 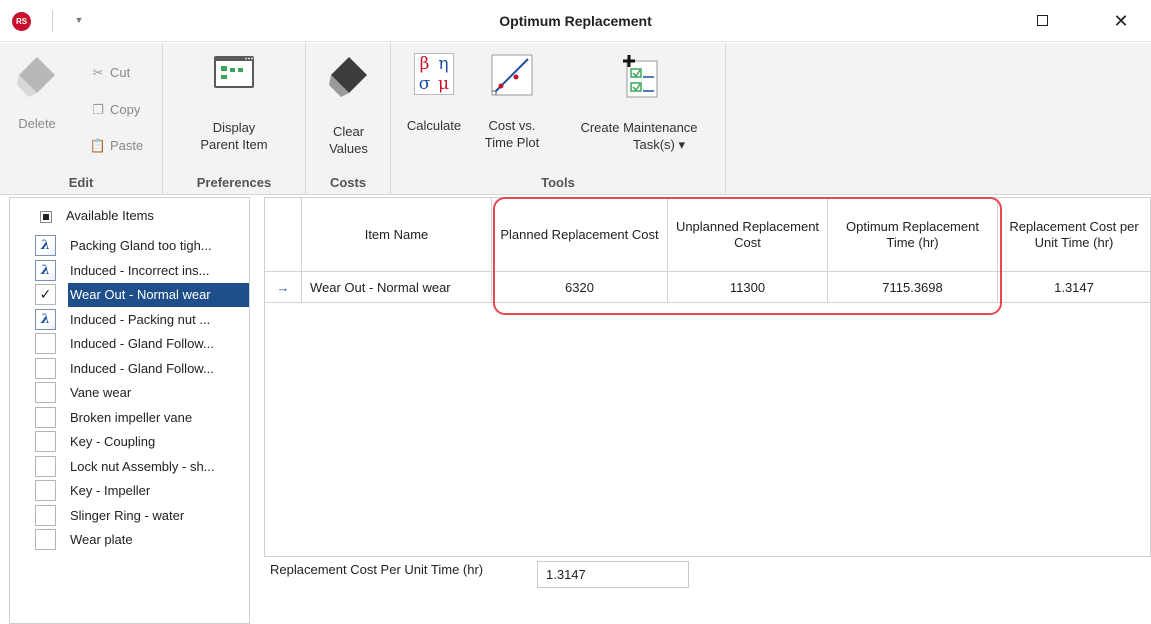 I want to click on summary-value-field: 1.3147, so click(x=613, y=574).